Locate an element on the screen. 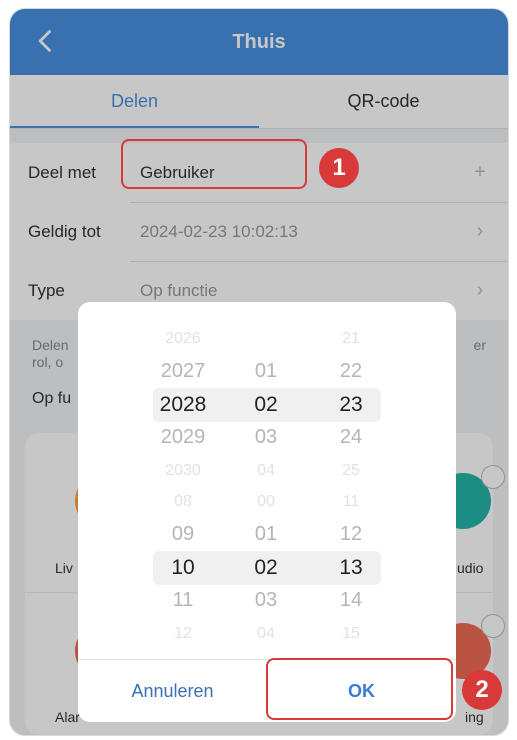 The height and width of the screenshot is (740, 517). year-wheel: 2026 2027 2028 2029 2030 is located at coordinates (183, 404).